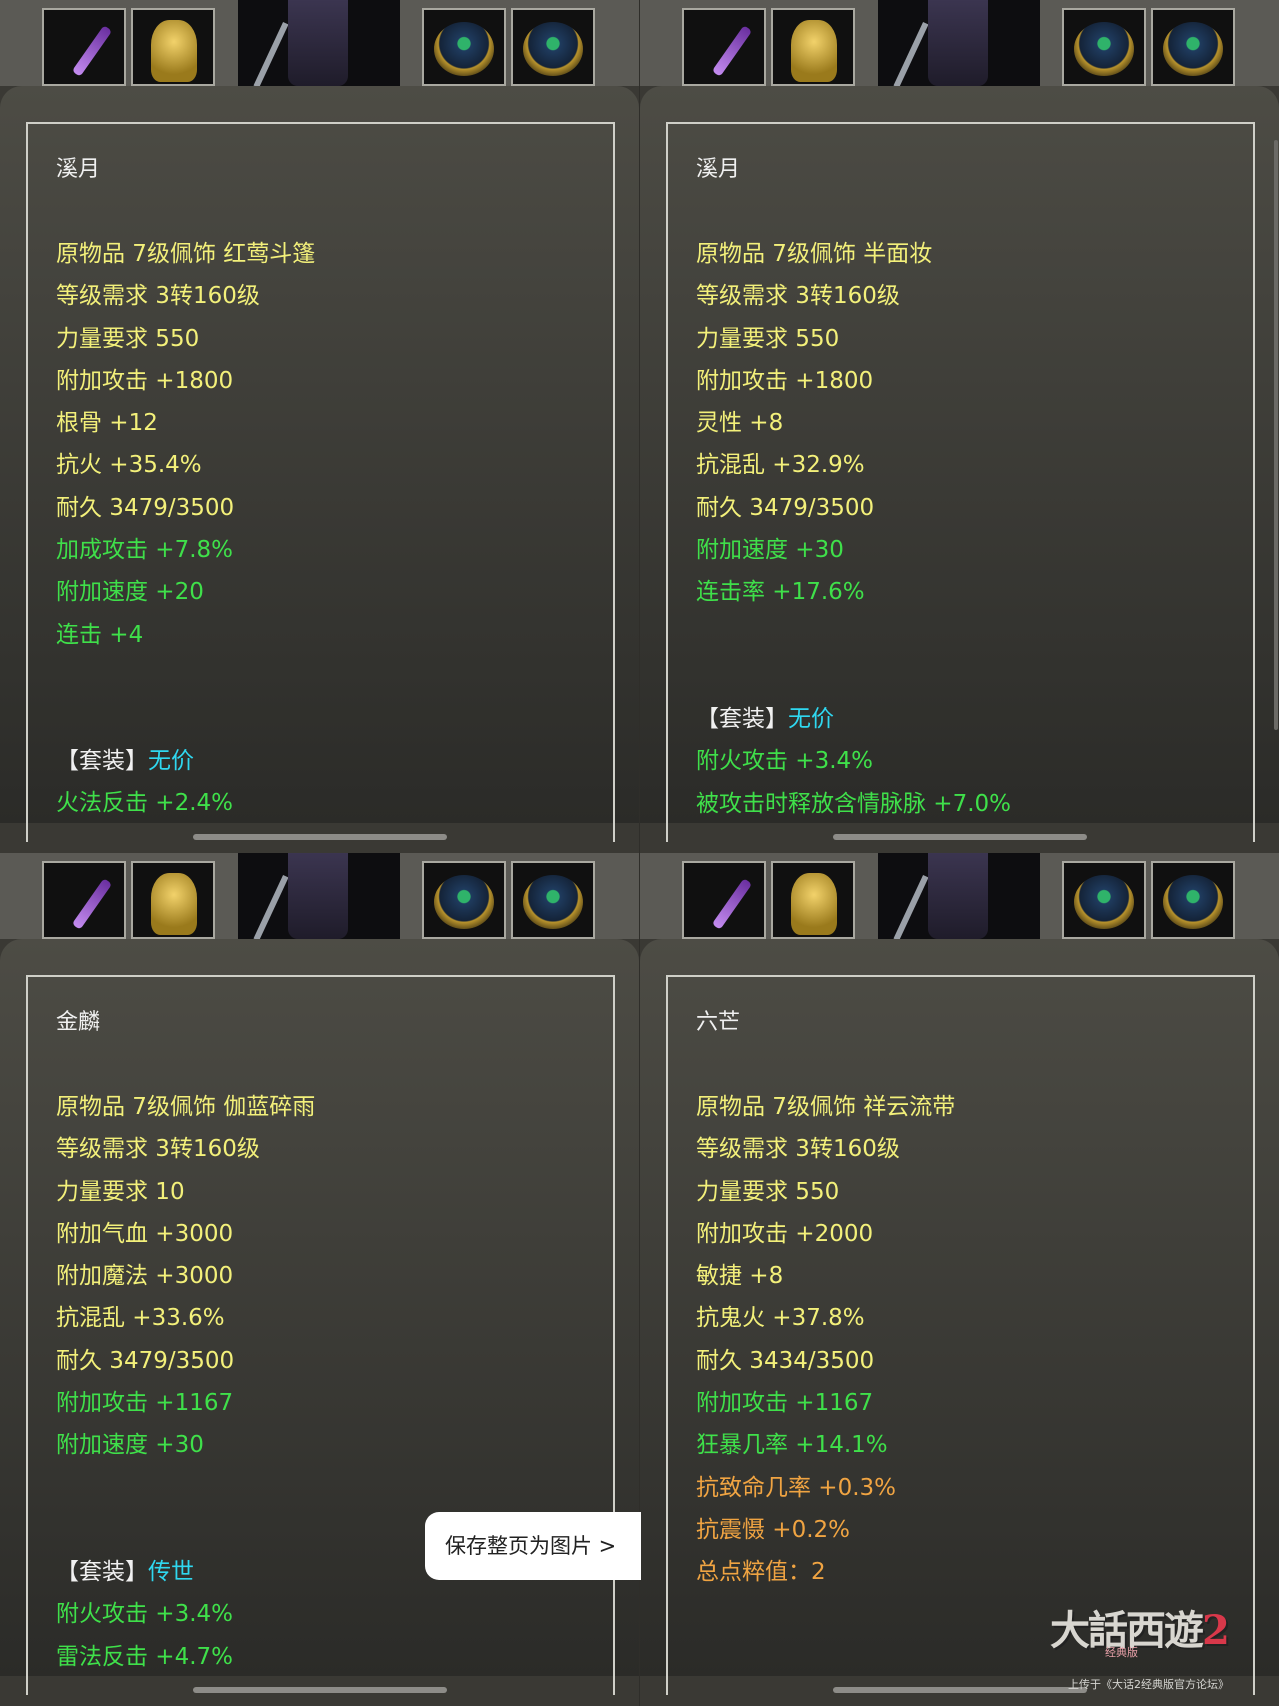  Describe the element at coordinates (533, 1546) in the screenshot. I see `save-page-as-image-button: 保存整页为图片 >` at that location.